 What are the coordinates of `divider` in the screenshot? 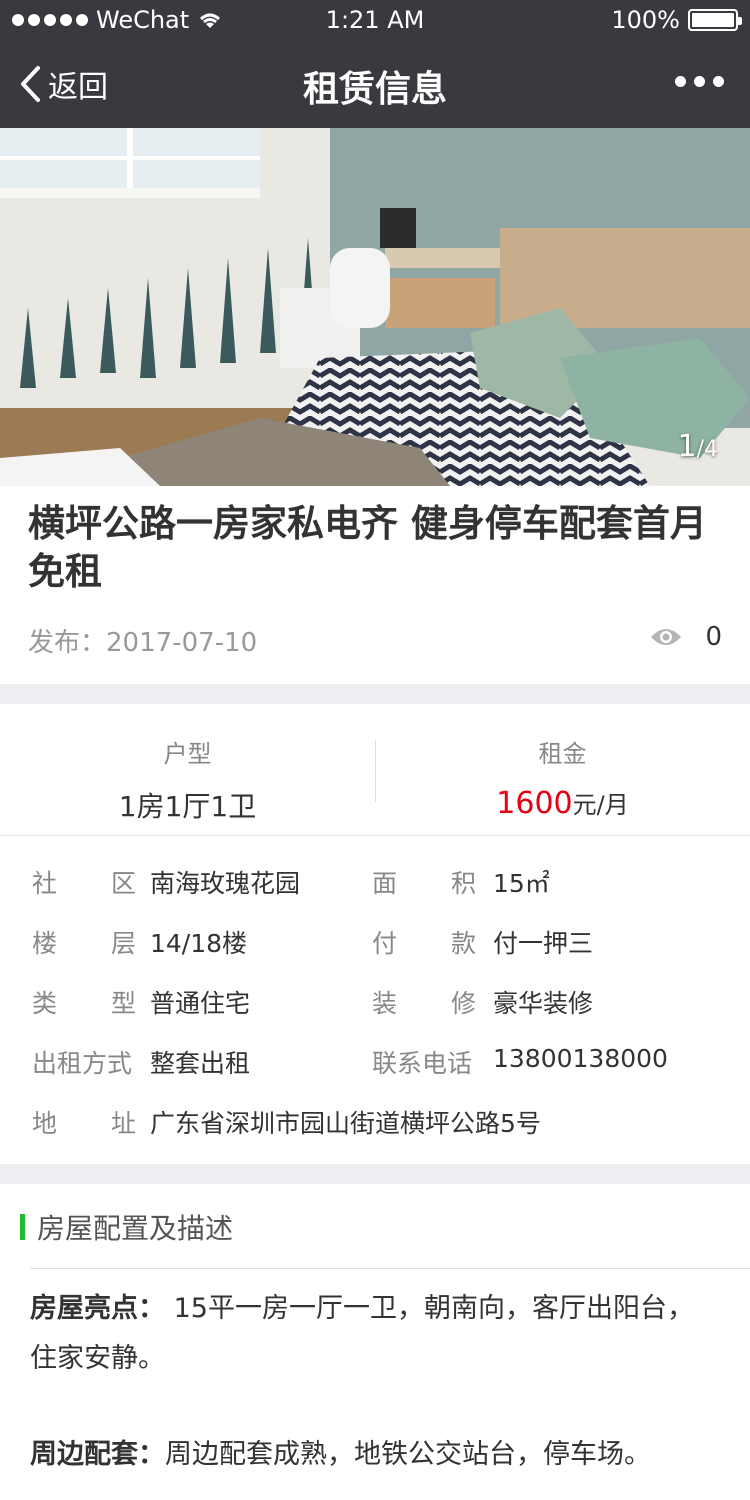 It's located at (390, 1268).